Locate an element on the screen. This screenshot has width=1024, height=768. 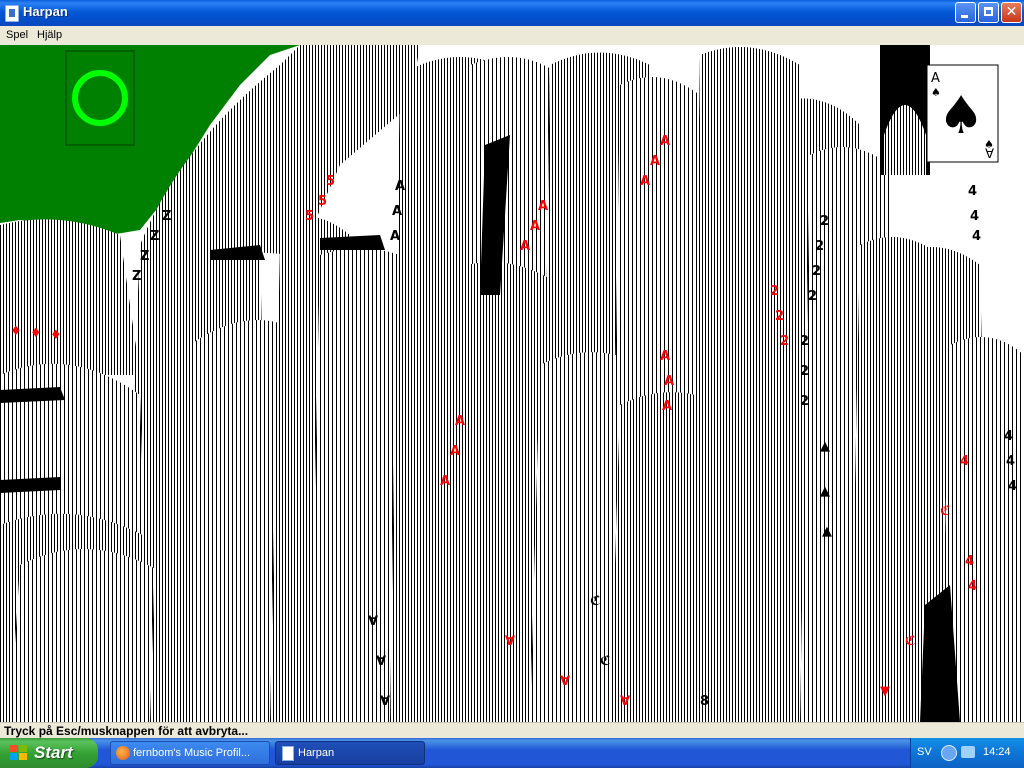
show-hidden-icons-icon is located at coordinates (949, 753).